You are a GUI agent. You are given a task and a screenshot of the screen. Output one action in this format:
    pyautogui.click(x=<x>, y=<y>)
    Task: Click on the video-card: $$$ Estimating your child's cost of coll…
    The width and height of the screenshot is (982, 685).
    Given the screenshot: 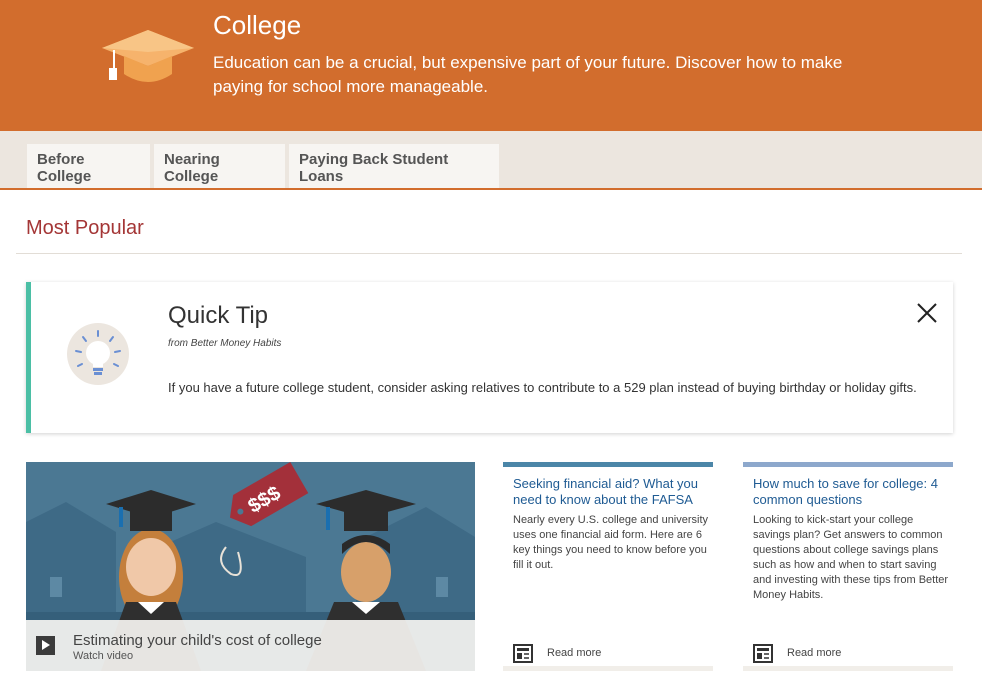 What is the action you would take?
    pyautogui.click(x=250, y=566)
    